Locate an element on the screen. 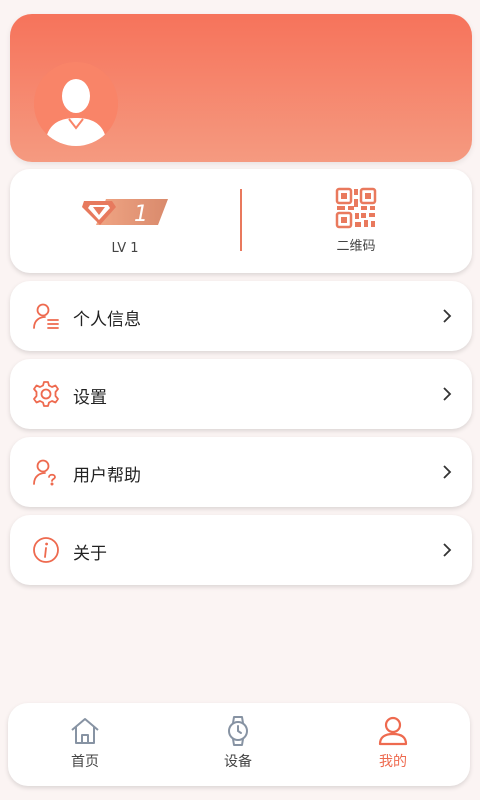 Image resolution: width=480 pixels, height=800 pixels. user-icon is located at coordinates (393, 731).